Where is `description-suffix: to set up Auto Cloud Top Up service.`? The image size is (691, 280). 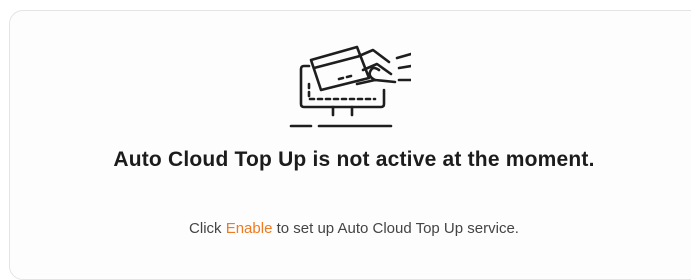 description-suffix: to set up Auto Cloud Top Up service. is located at coordinates (395, 228).